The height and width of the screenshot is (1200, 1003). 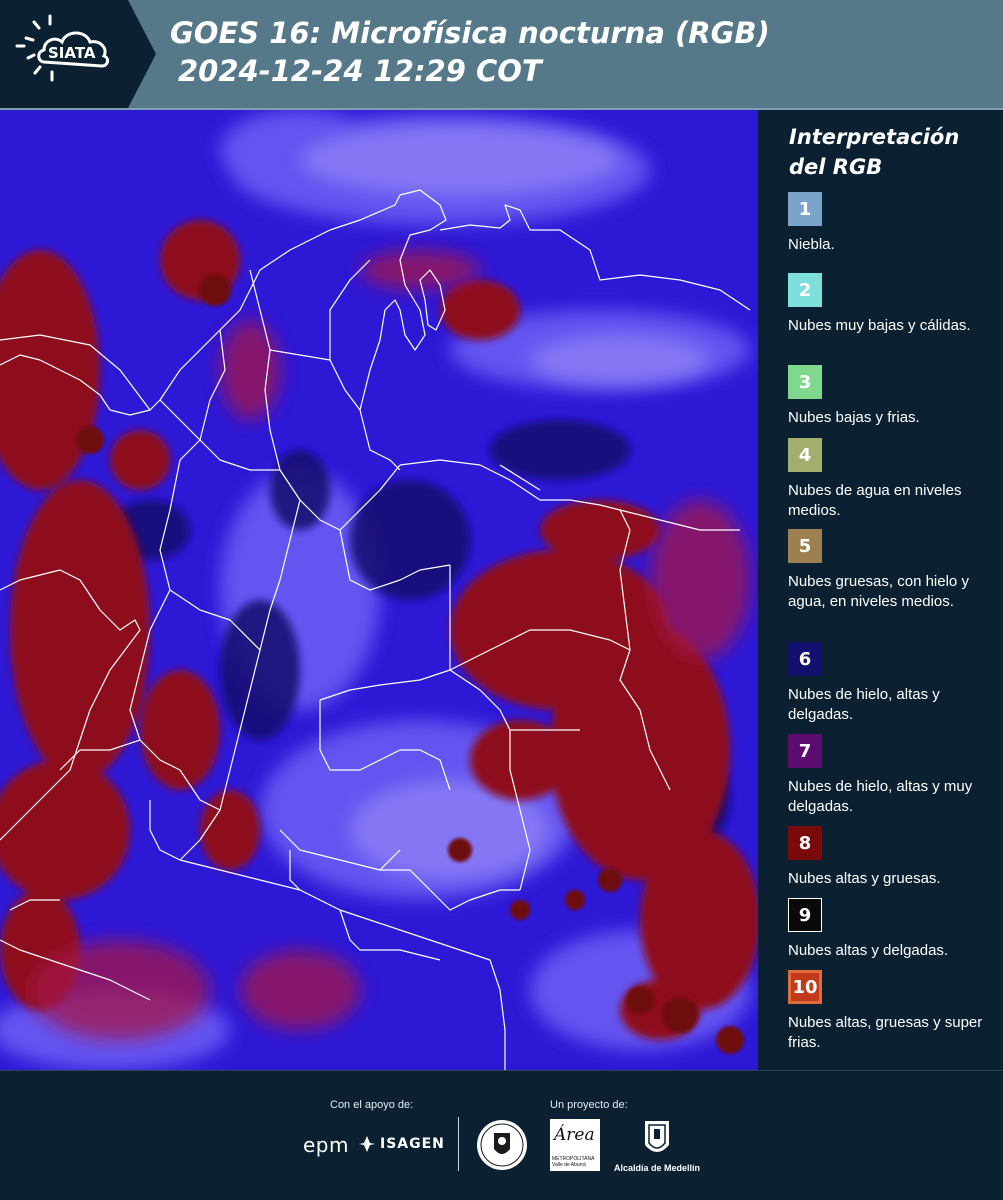 I want to click on legend-item-2: 2 Nubes muy bajas y cálidas., so click(x=888, y=304).